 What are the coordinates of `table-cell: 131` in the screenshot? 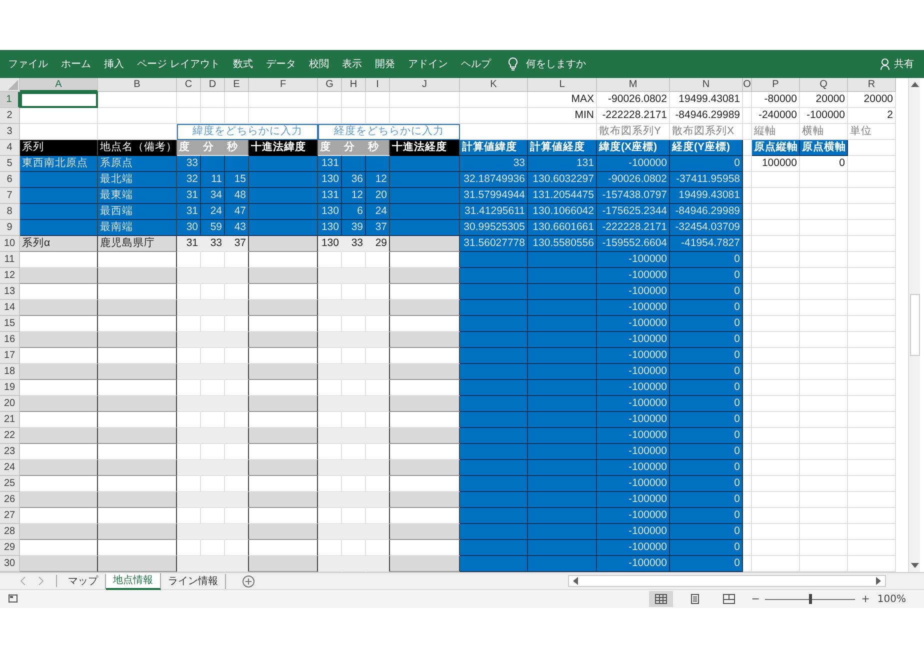 It's located at (330, 164).